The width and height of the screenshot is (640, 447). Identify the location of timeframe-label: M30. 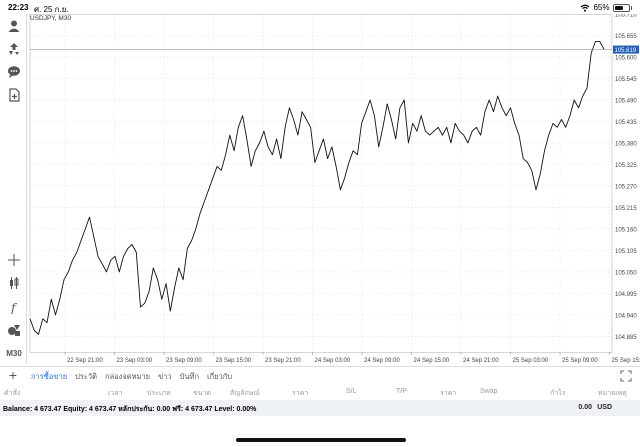
(14, 353).